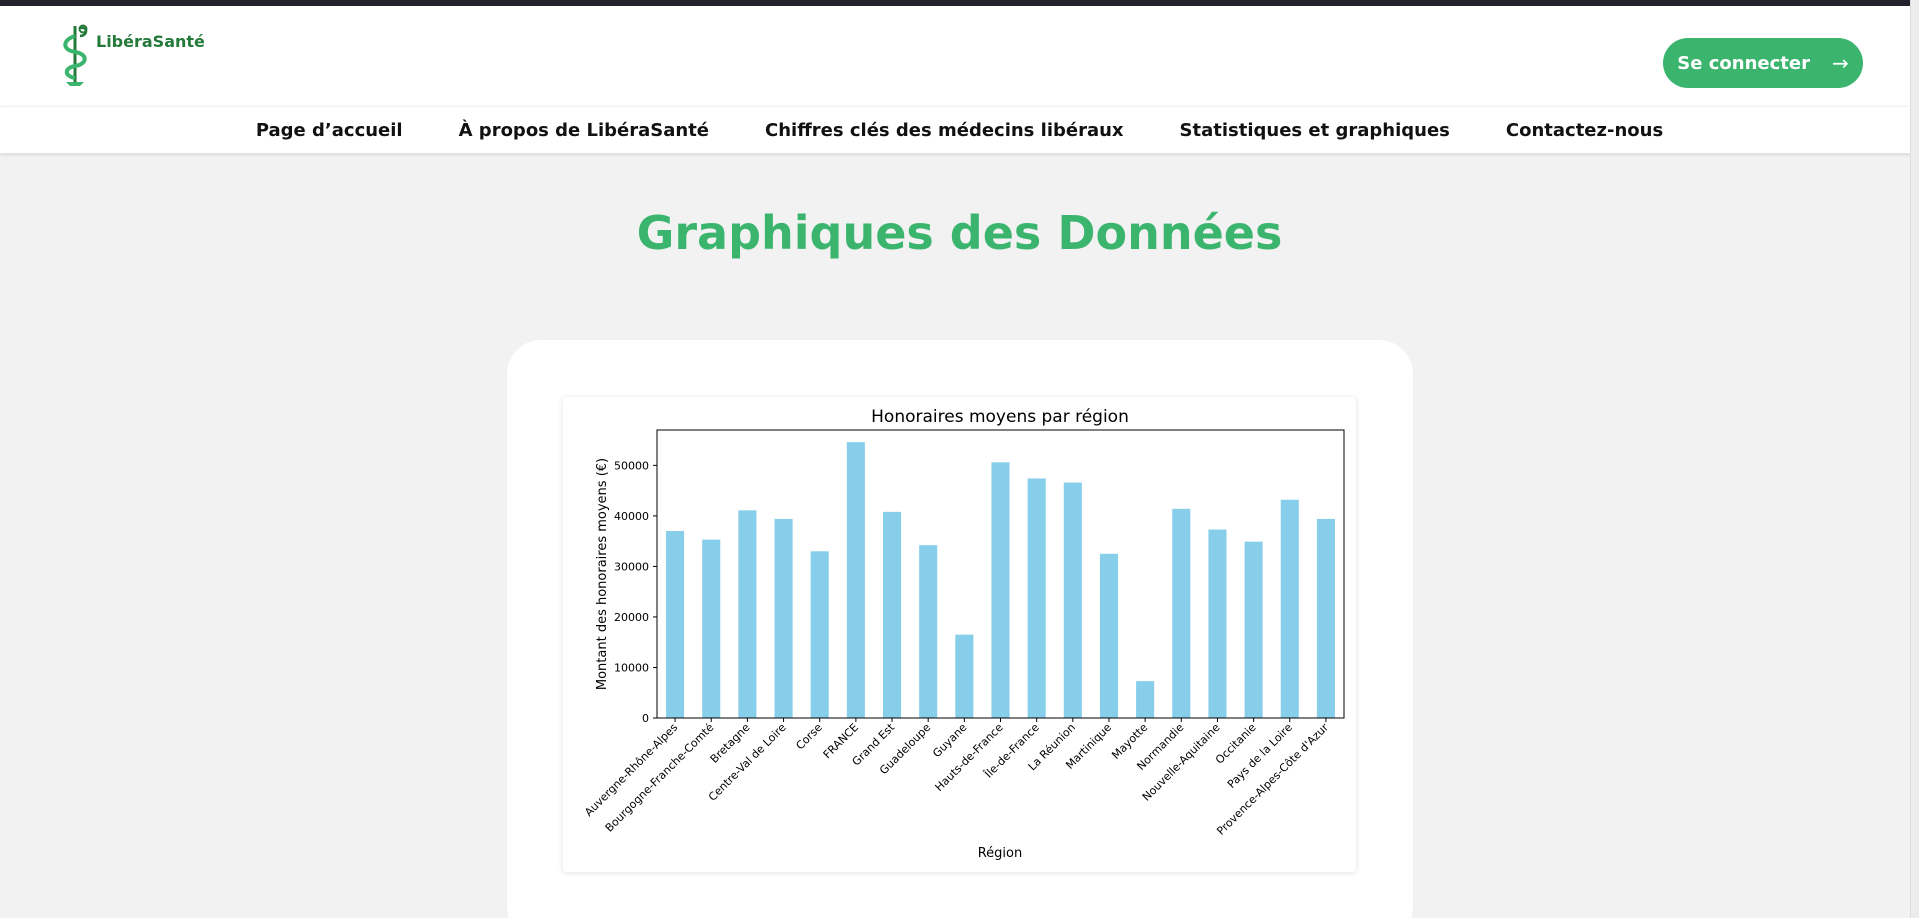 This screenshot has height=918, width=1919. What do you see at coordinates (631, 667) in the screenshot?
I see `y-tick-label: 10000` at bounding box center [631, 667].